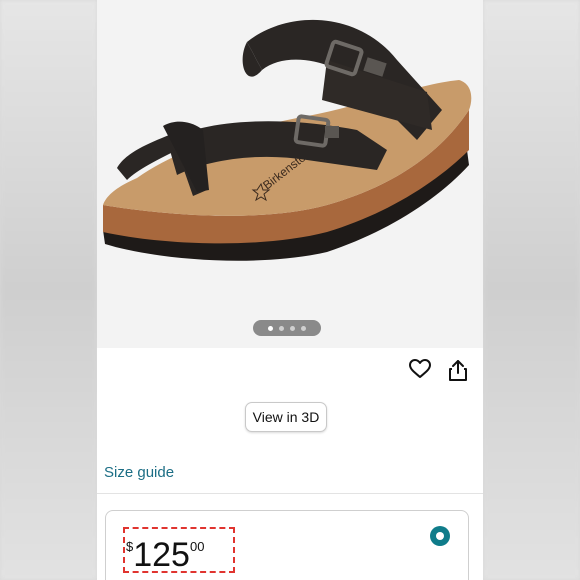  What do you see at coordinates (197, 546) in the screenshot?
I see `price-fraction: 00` at bounding box center [197, 546].